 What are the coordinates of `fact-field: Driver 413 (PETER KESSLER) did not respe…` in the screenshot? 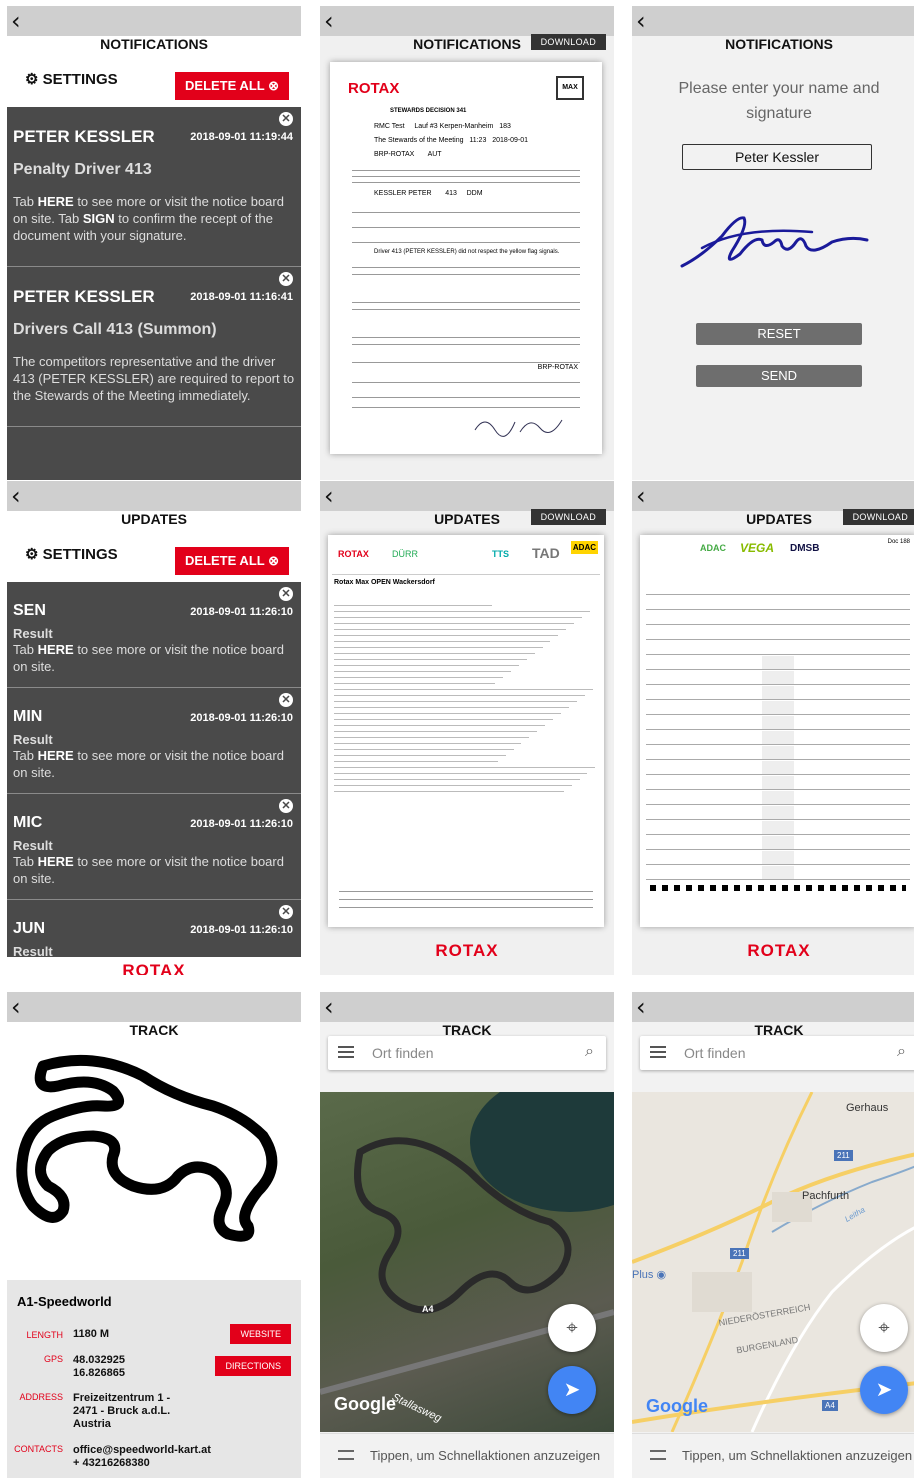 It's located at (467, 252).